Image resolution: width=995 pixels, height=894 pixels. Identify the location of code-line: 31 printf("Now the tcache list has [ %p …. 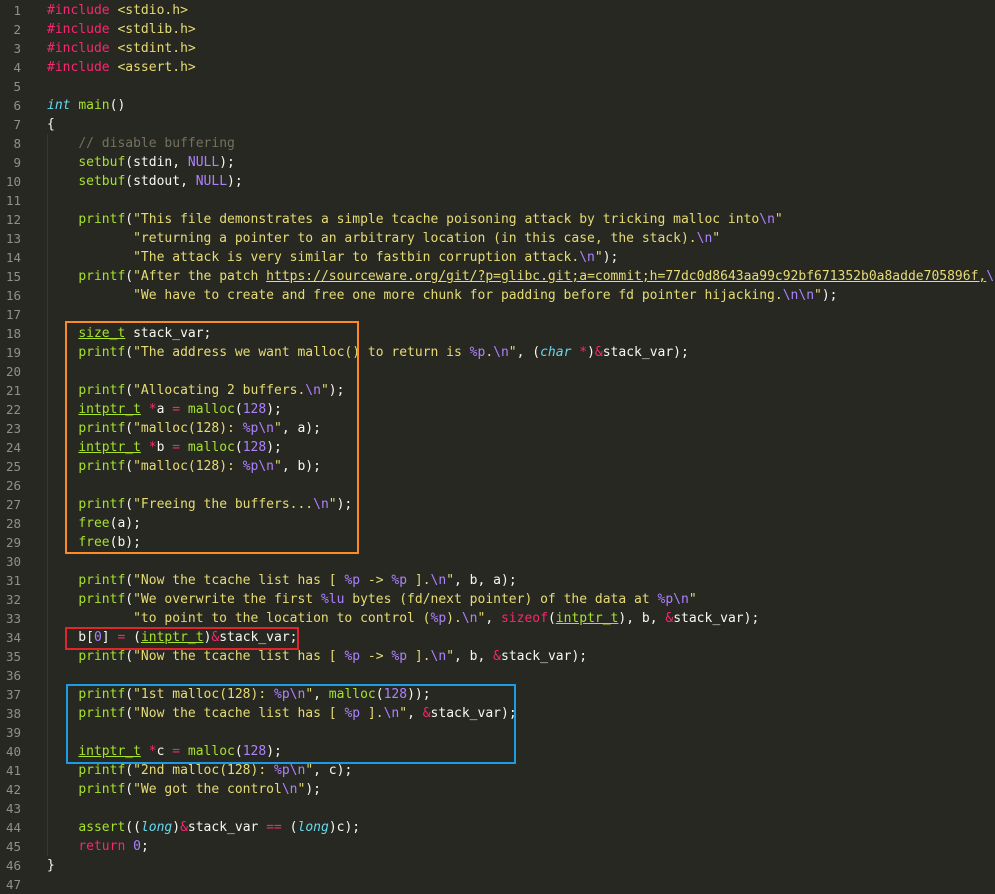
(497, 580).